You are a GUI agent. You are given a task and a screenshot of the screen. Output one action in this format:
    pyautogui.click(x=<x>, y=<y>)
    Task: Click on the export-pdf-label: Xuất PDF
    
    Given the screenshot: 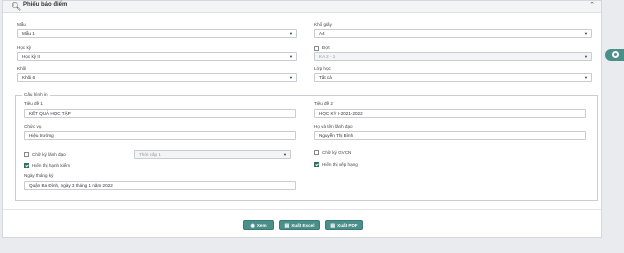 What is the action you would take?
    pyautogui.click(x=347, y=225)
    